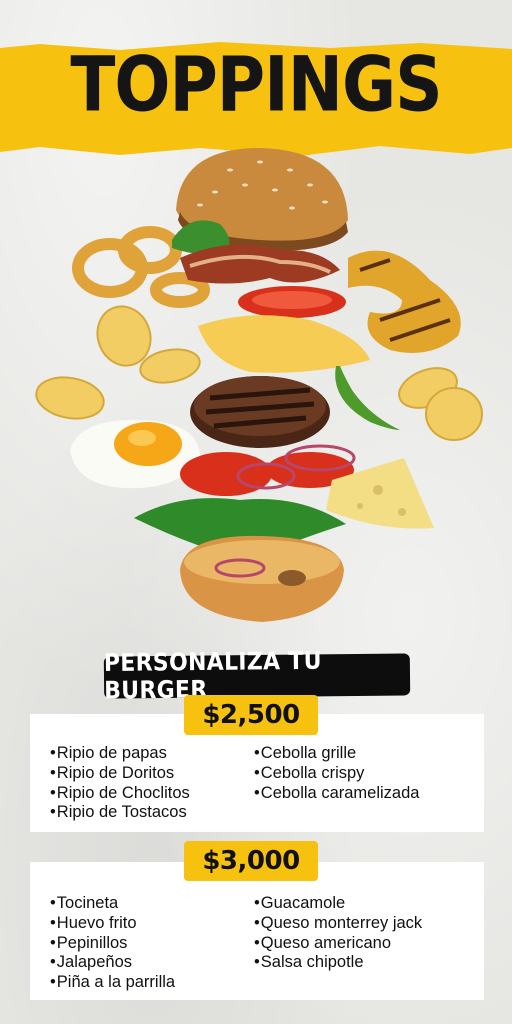 This screenshot has height=1024, width=512. I want to click on list-item: Cebolla crispy, so click(336, 774).